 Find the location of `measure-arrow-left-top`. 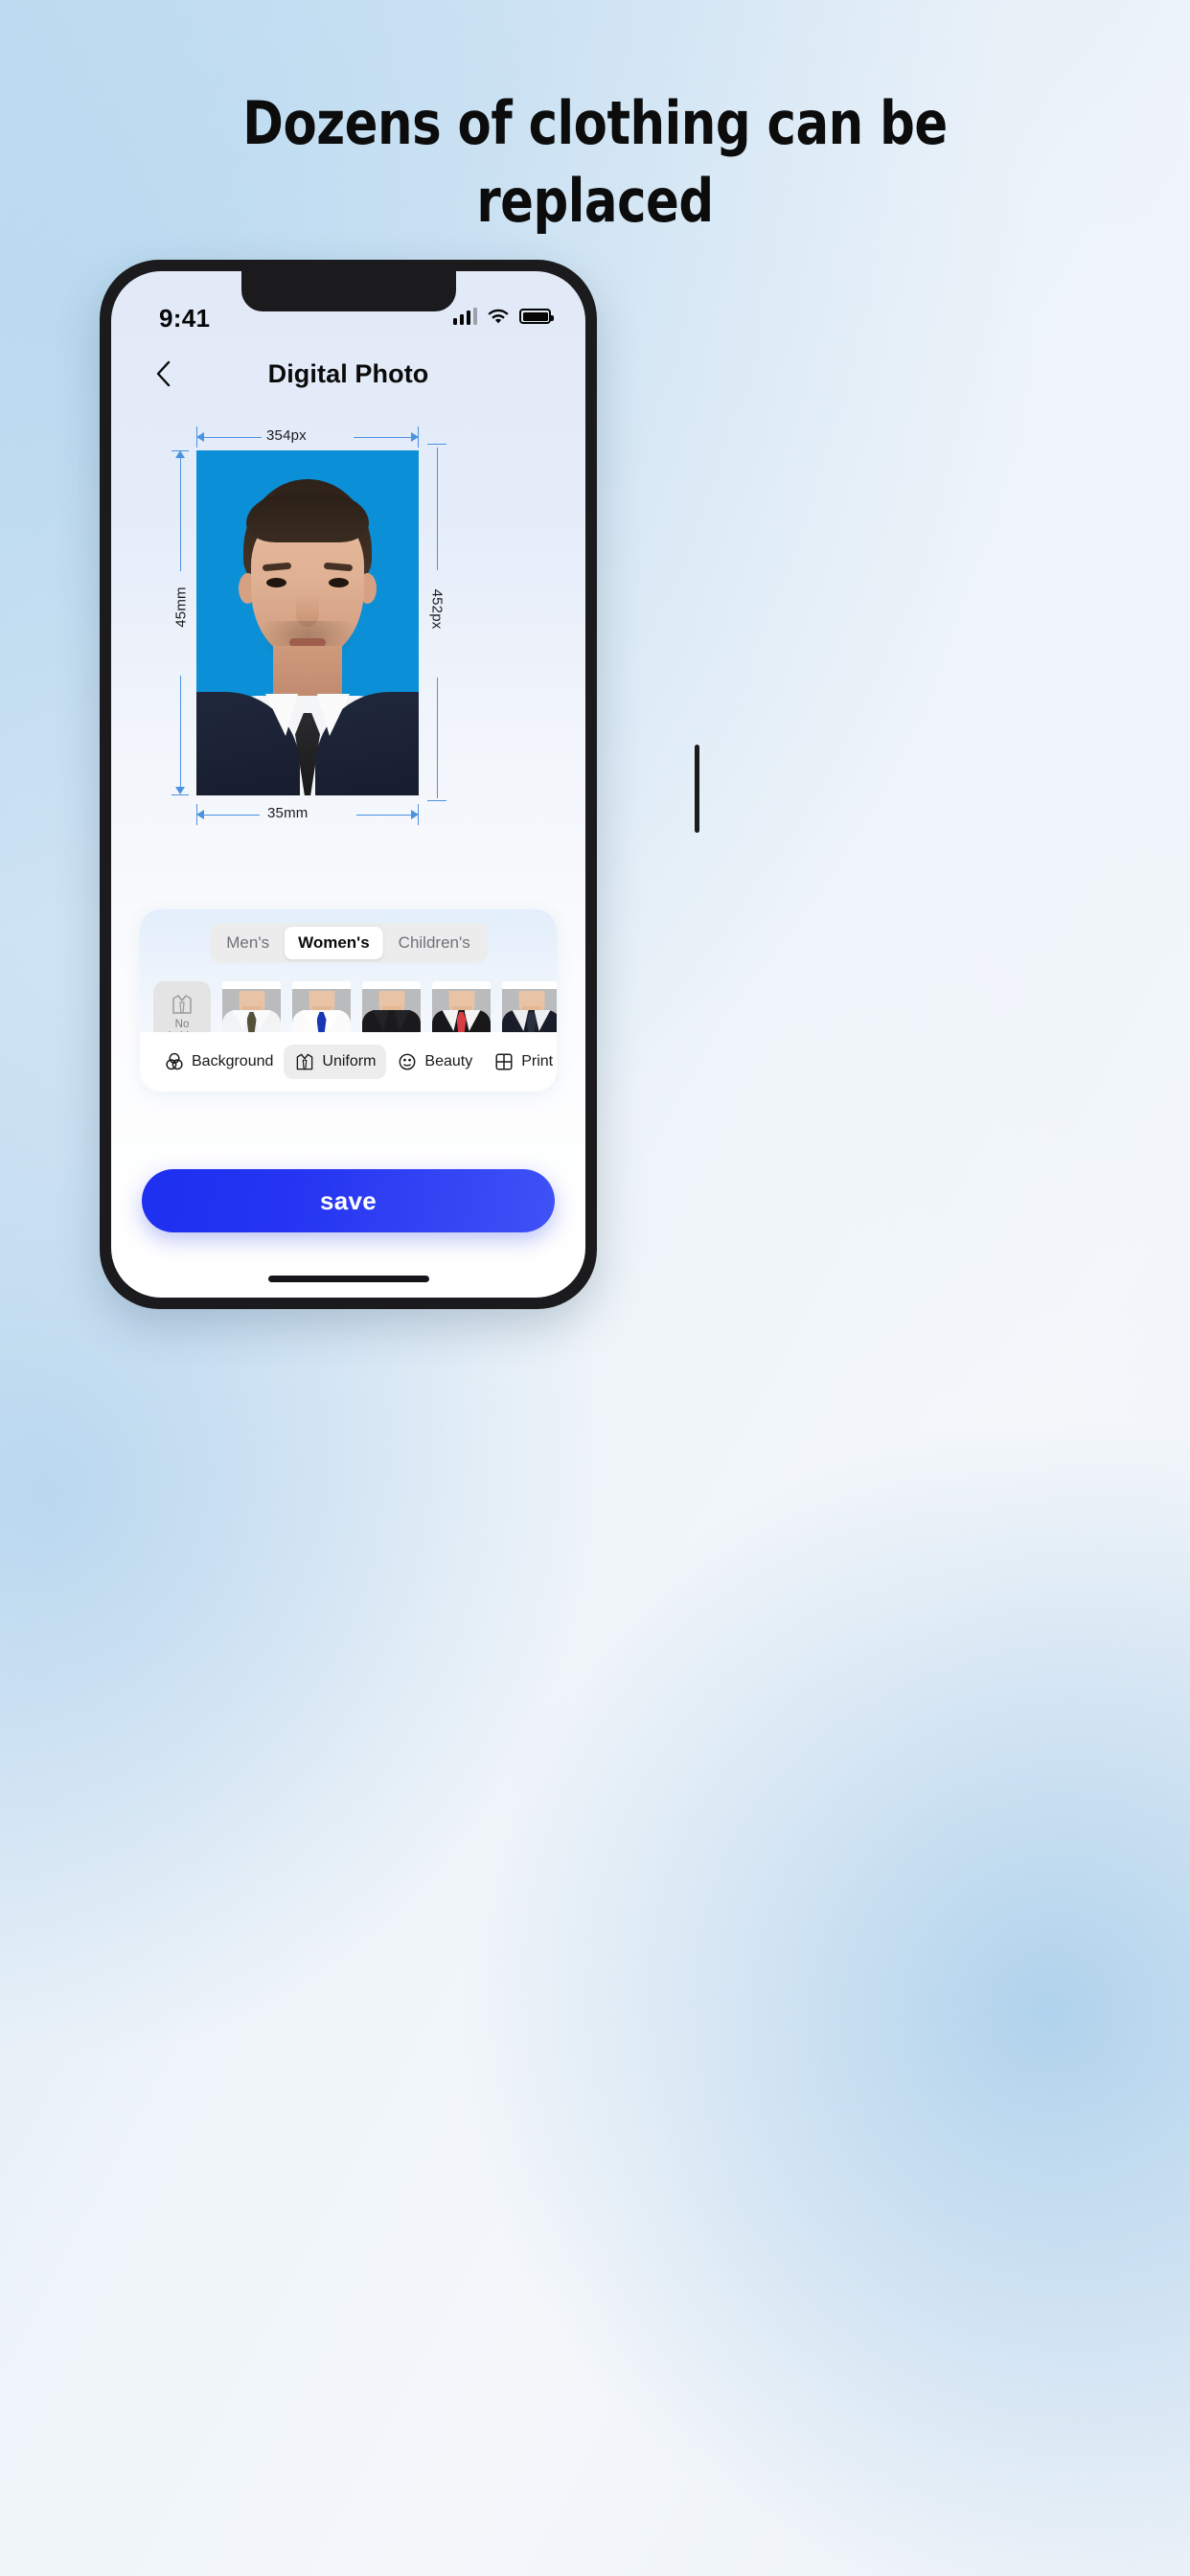

measure-arrow-left-top is located at coordinates (180, 454).